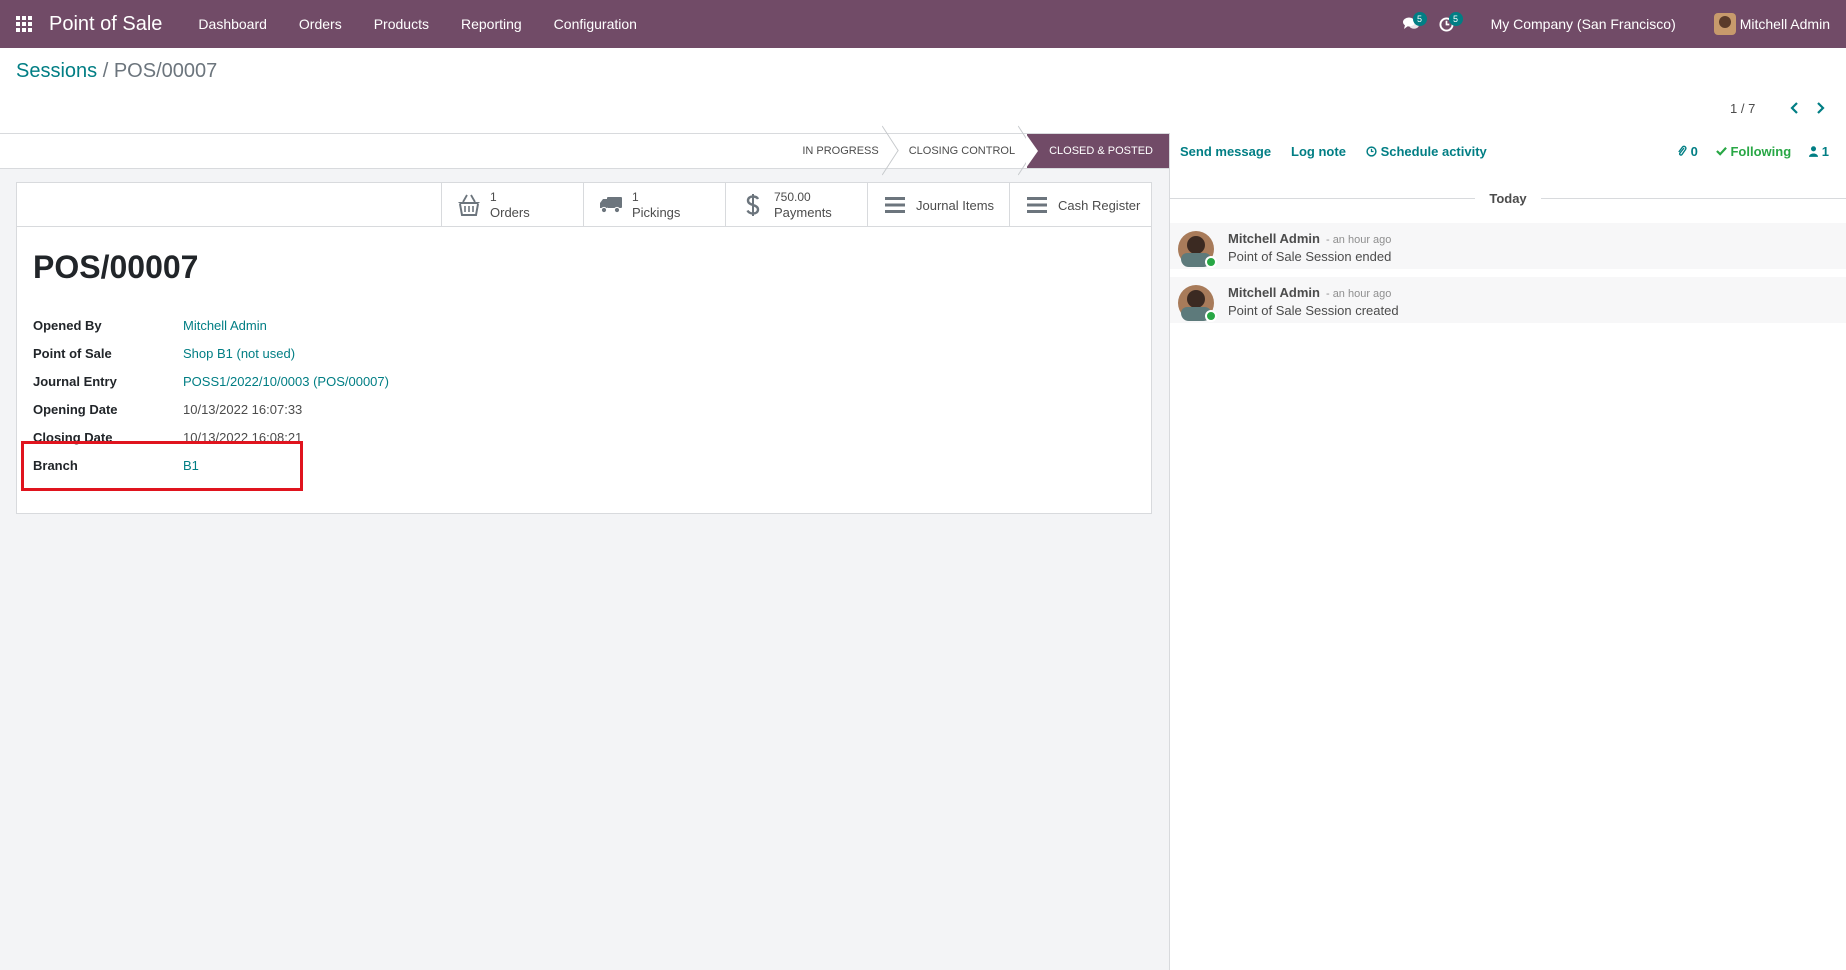 The width and height of the screenshot is (1846, 970). What do you see at coordinates (1411, 24) in the screenshot?
I see `messaging-menu: 5` at bounding box center [1411, 24].